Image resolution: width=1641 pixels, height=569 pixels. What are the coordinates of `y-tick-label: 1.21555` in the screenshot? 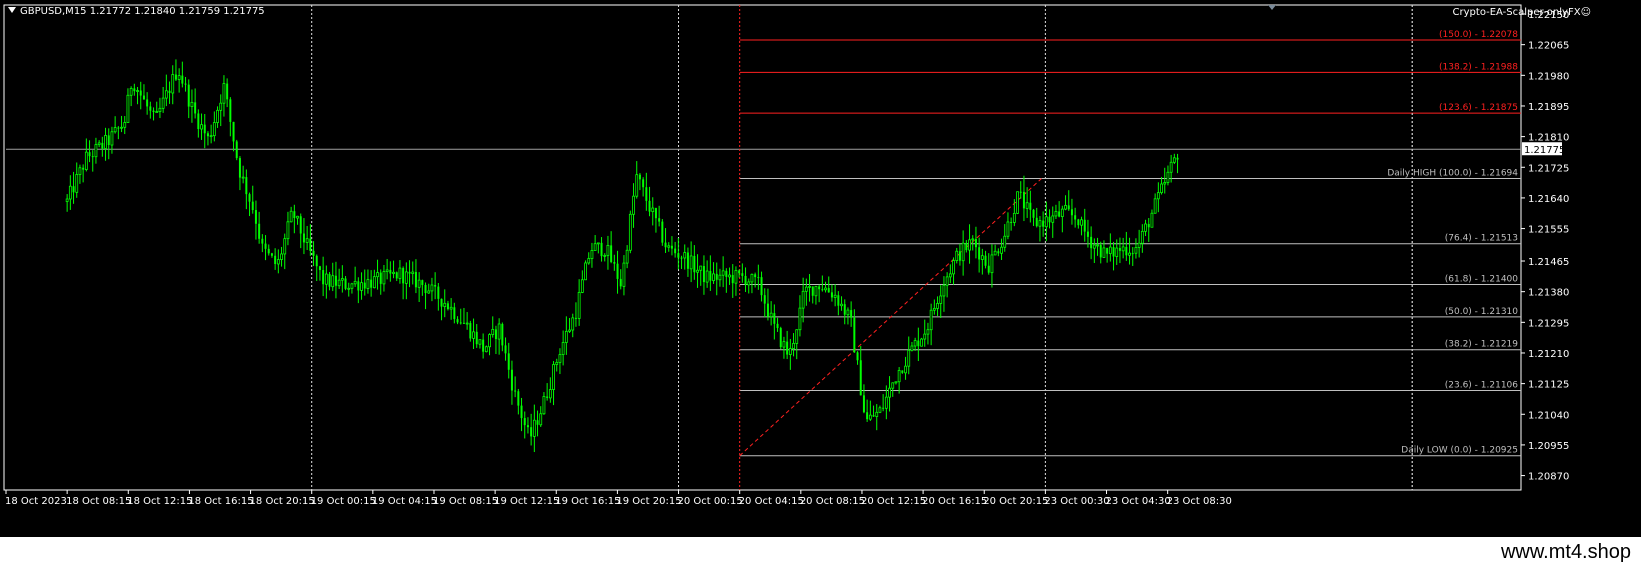 It's located at (1548, 230).